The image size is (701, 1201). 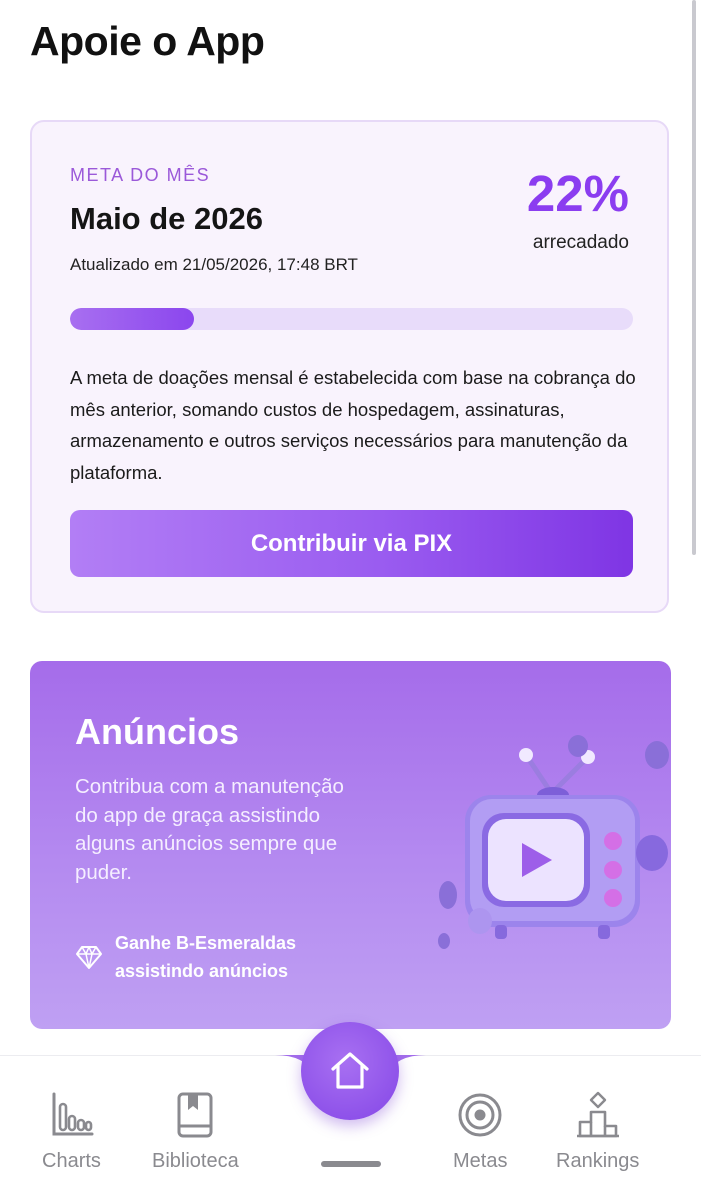 What do you see at coordinates (597, 1114) in the screenshot?
I see `podium-icon` at bounding box center [597, 1114].